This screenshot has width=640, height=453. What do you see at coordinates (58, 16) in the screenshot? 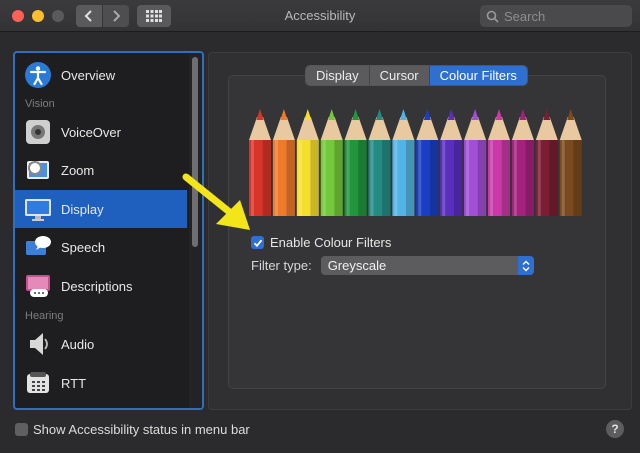
I see `zoom-window-button` at bounding box center [58, 16].